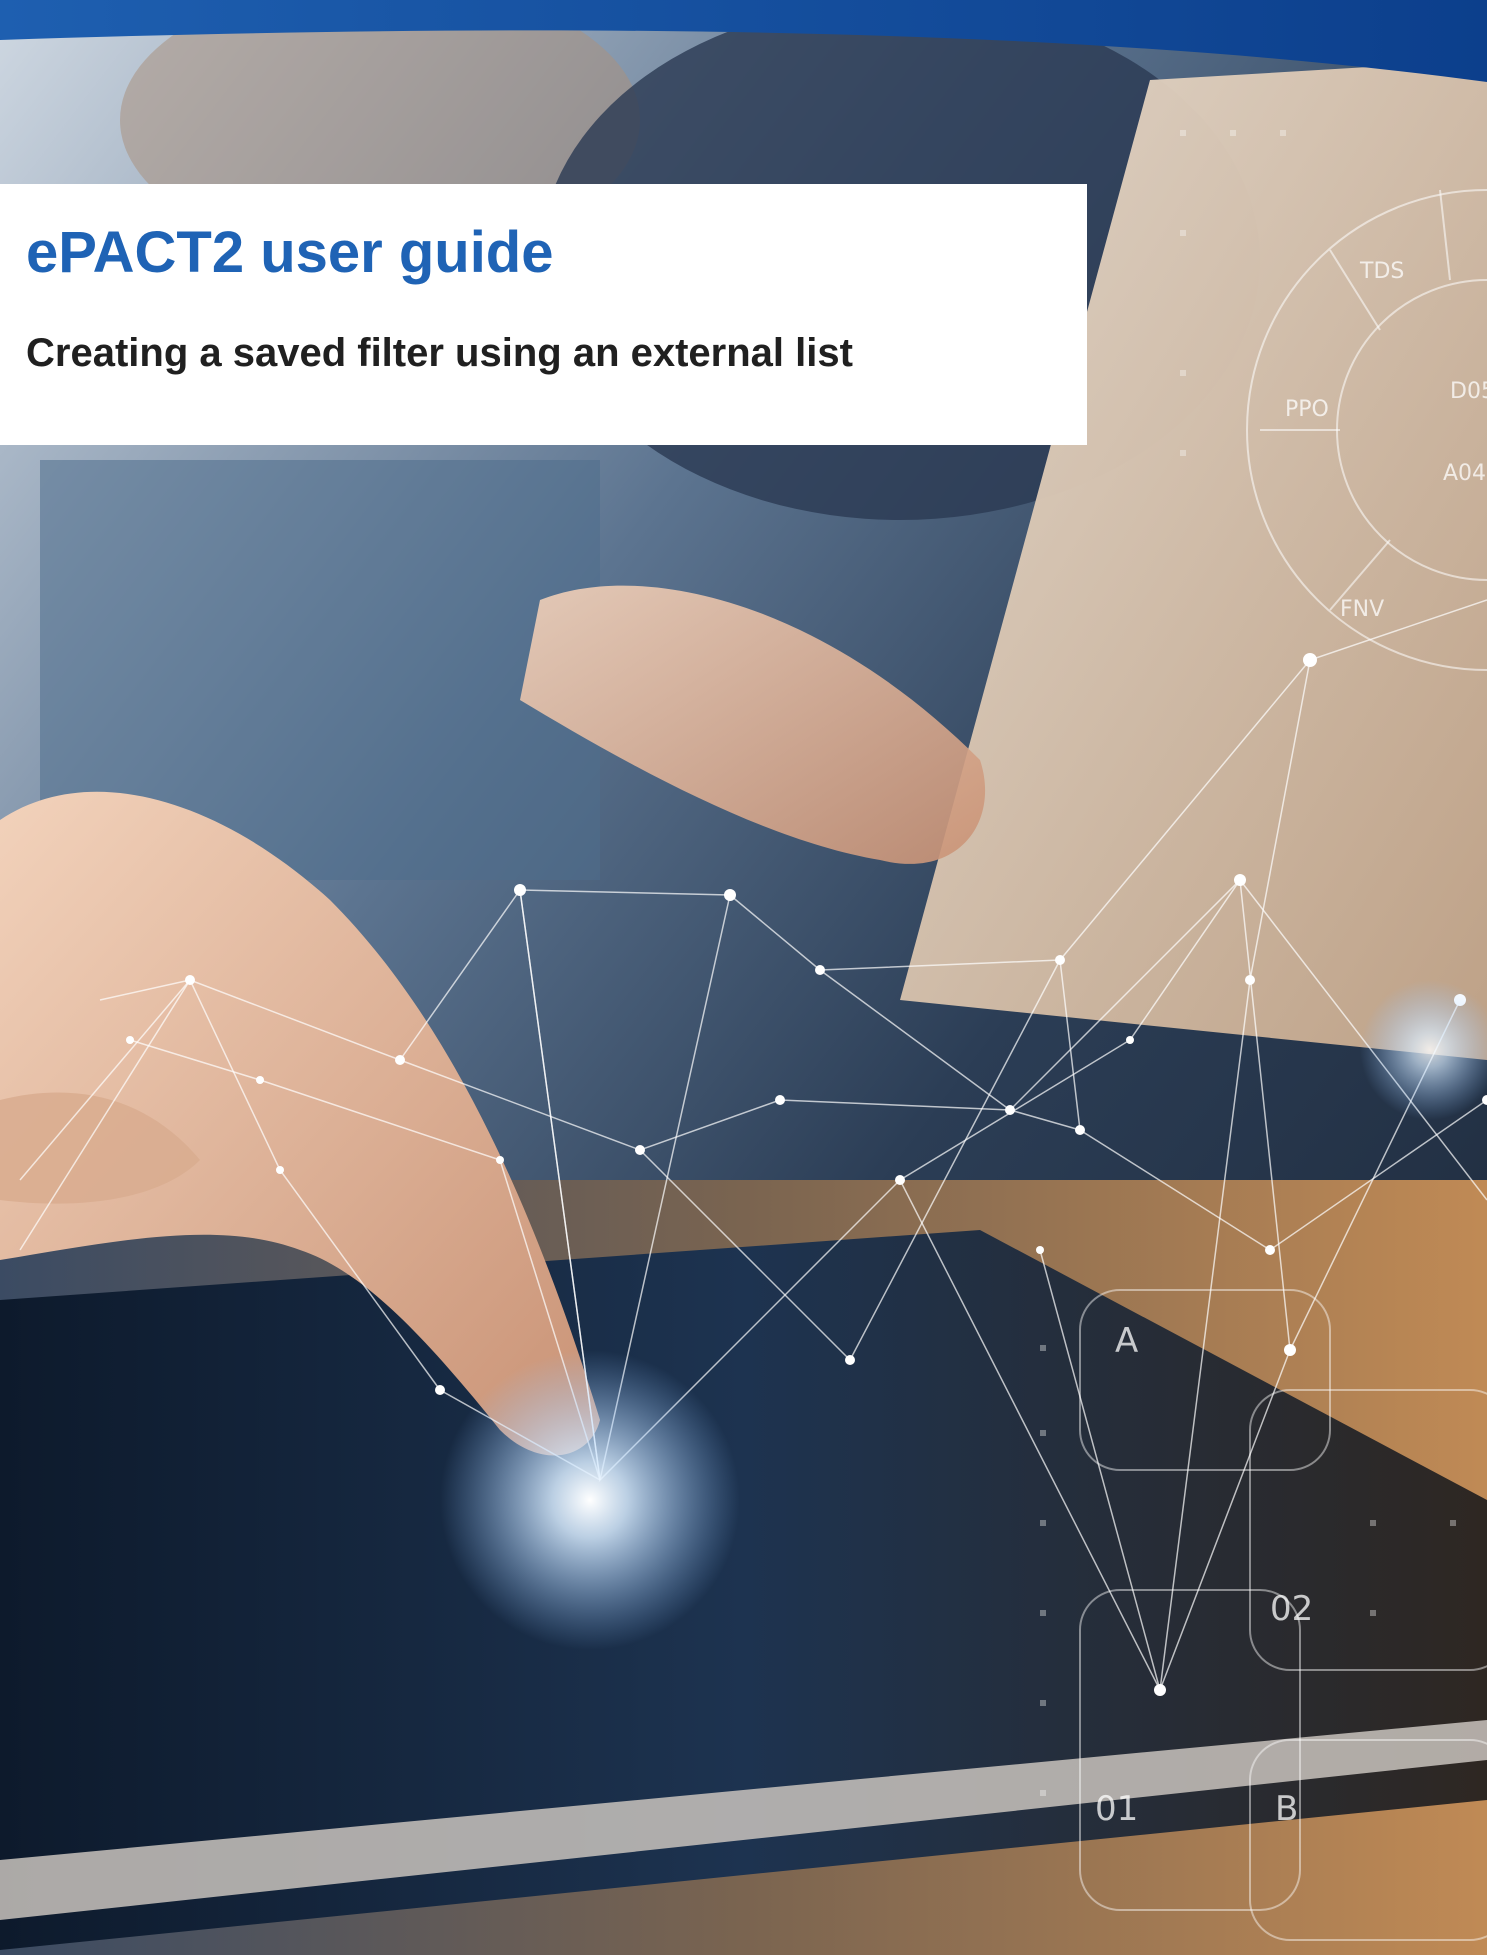 This screenshot has height=1955, width=1487. Describe the element at coordinates (1286, 1809) in the screenshot. I see `svg-text: B` at that location.